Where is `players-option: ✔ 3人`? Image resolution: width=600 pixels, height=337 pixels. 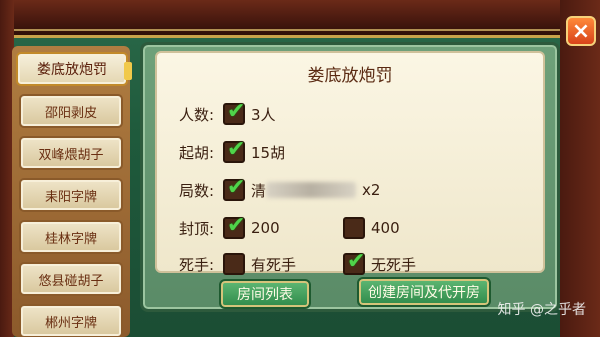 players-option: ✔ 3人 is located at coordinates (249, 113).